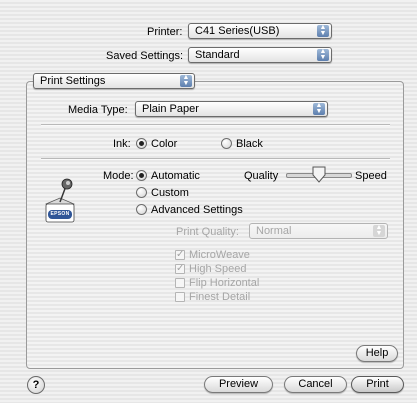 The width and height of the screenshot is (417, 403). Describe the element at coordinates (319, 174) in the screenshot. I see `quality-speed-slider-thumb` at that location.